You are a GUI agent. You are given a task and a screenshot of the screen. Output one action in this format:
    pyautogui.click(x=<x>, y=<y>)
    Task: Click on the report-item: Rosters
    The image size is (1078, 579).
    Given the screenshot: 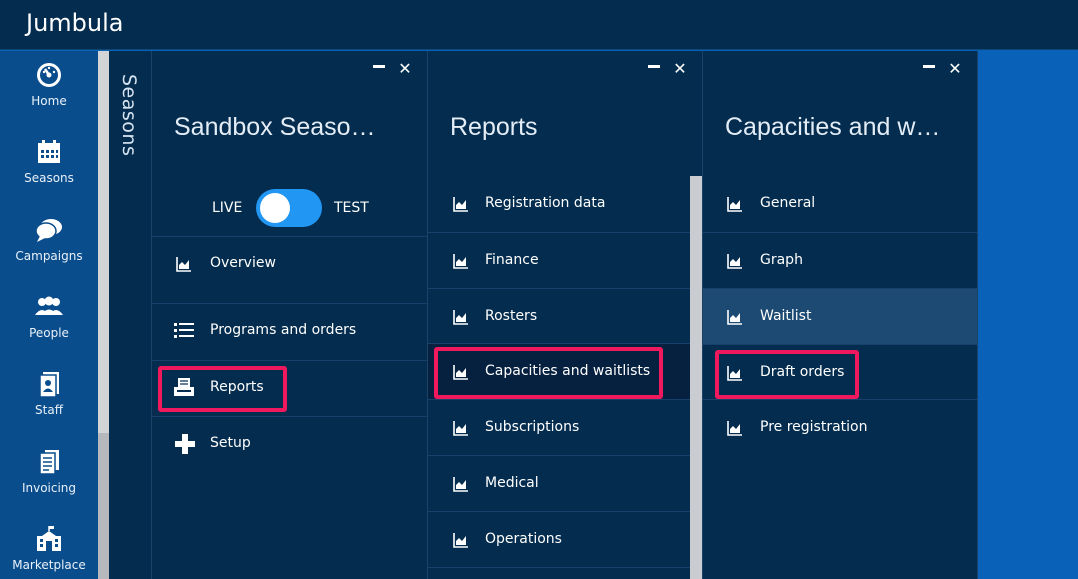 What is the action you would take?
    pyautogui.click(x=559, y=316)
    